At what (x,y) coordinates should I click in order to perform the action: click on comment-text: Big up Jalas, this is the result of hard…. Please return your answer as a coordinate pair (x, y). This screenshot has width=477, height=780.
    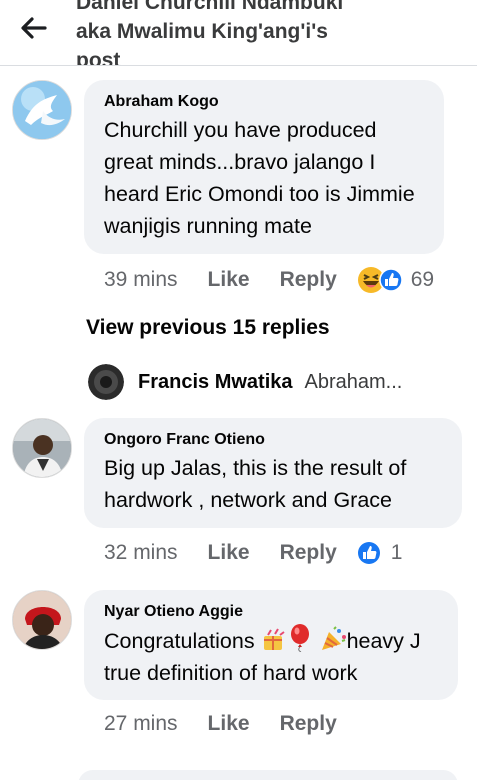
    Looking at the image, I should click on (255, 484).